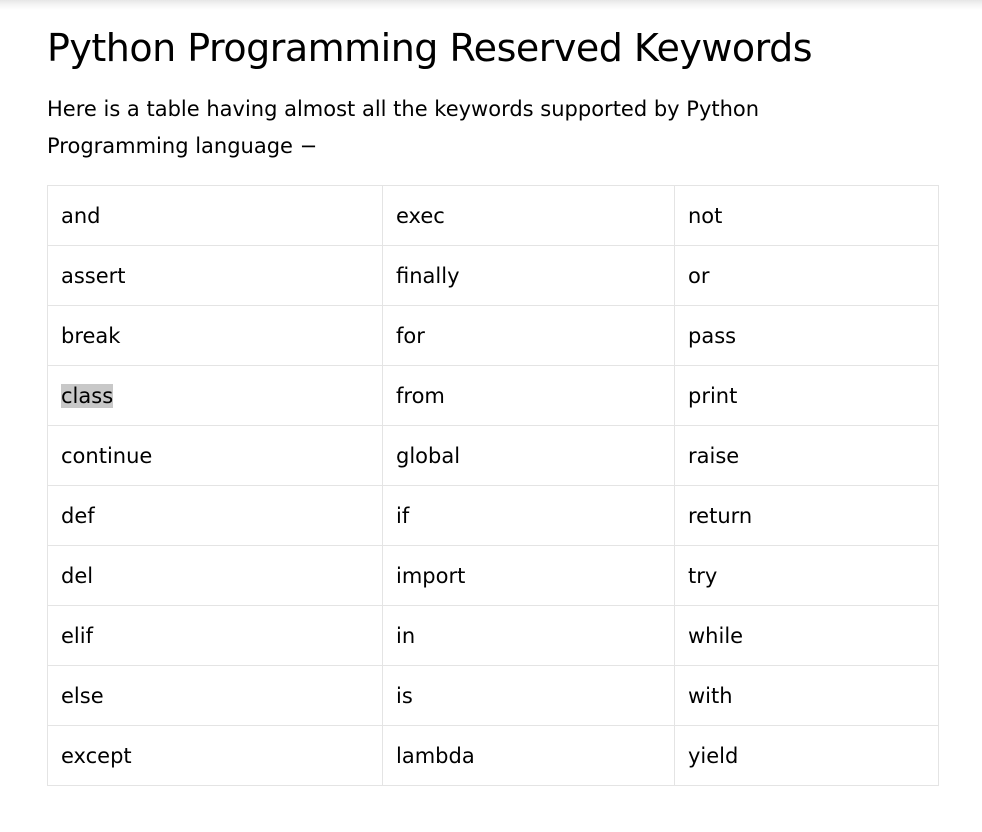  I want to click on table-row: except lambda yield, so click(493, 755).